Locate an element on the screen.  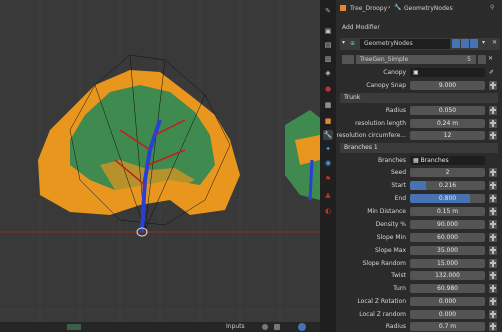
slope-random-field: 15.000 is located at coordinates (447, 263).